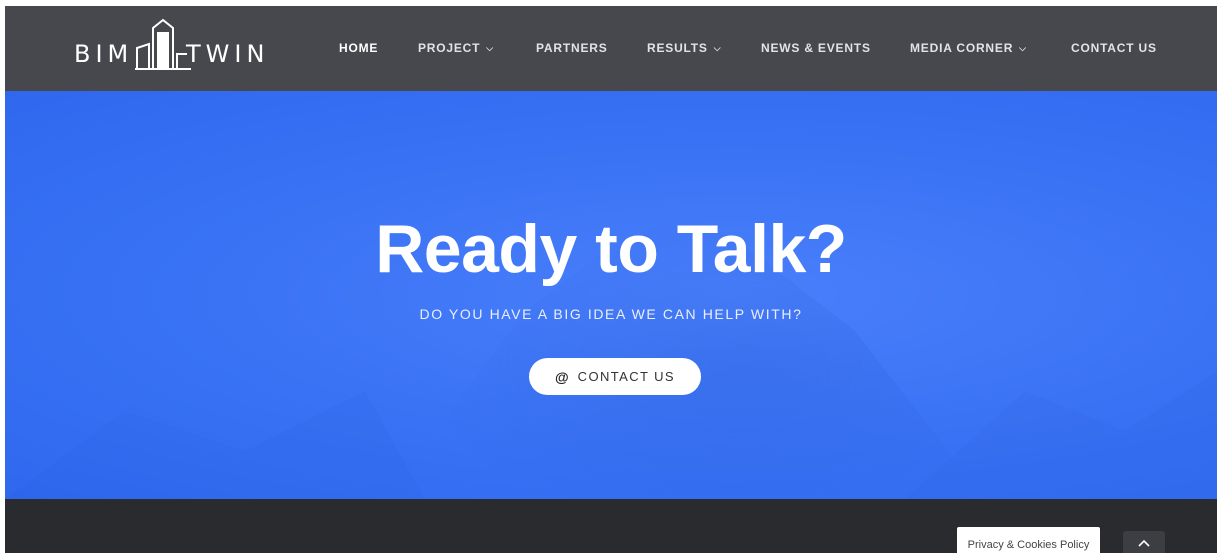 This screenshot has width=1217, height=553. I want to click on at-sign-icon: @, so click(562, 376).